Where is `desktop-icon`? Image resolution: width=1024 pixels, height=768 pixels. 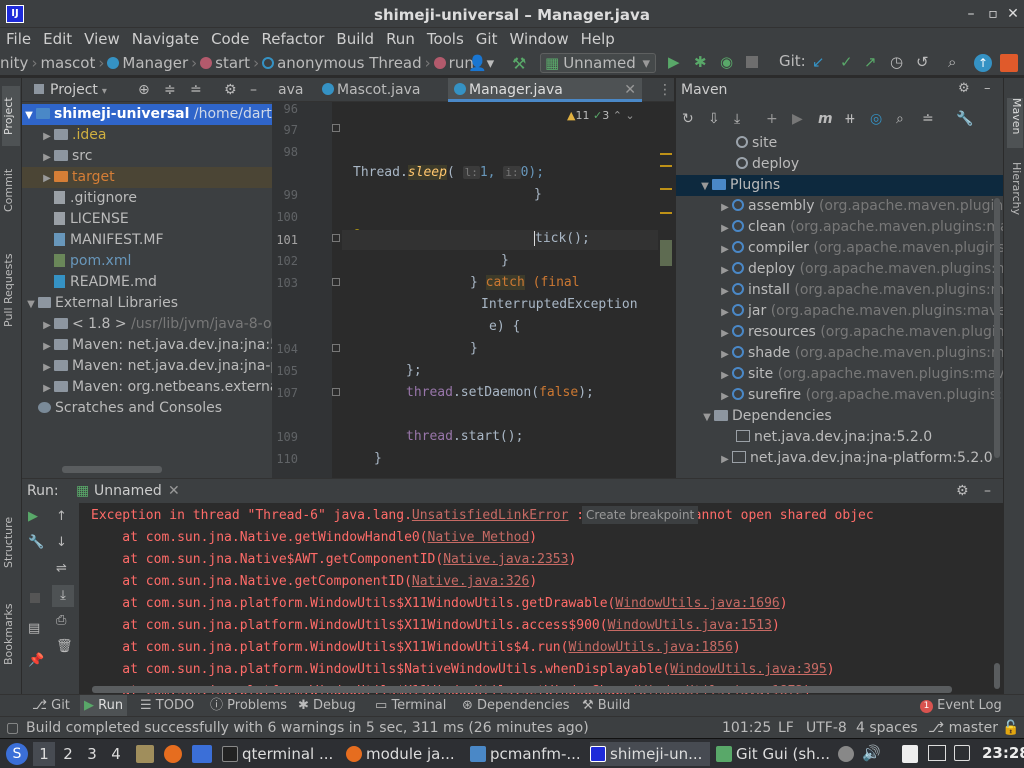
desktop-icon is located at coordinates (202, 754).